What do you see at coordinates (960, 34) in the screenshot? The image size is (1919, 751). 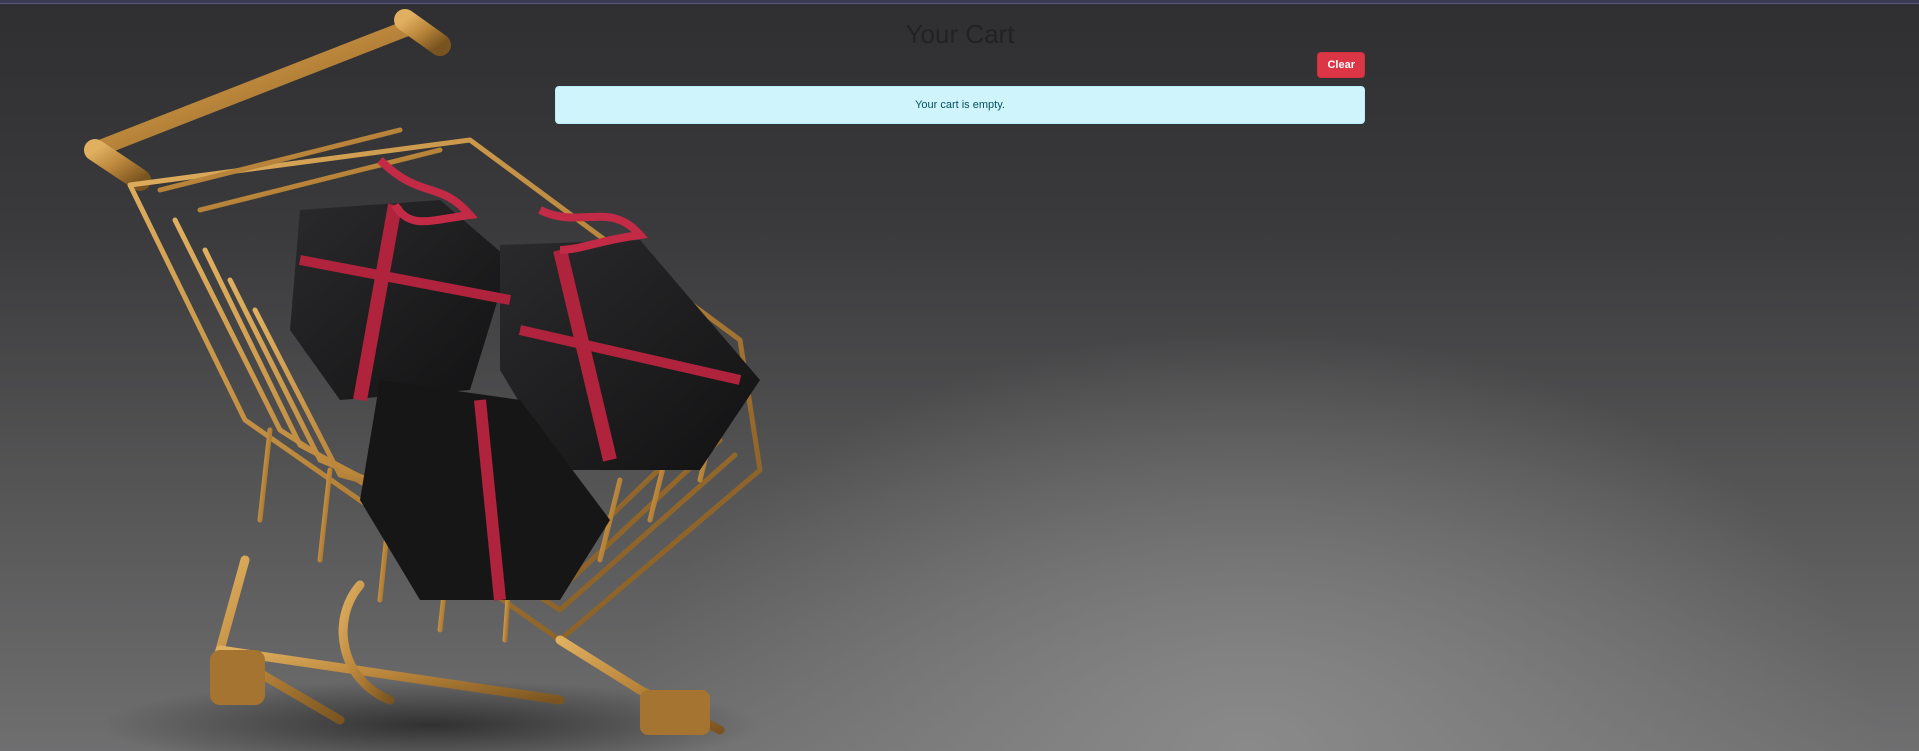 I see `page-title: Your Cart` at bounding box center [960, 34].